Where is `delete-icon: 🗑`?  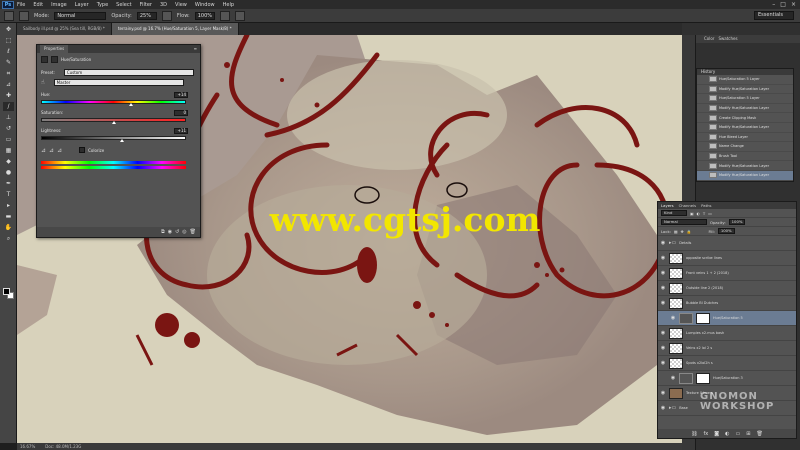
delete-icon: 🗑 is located at coordinates (193, 232).